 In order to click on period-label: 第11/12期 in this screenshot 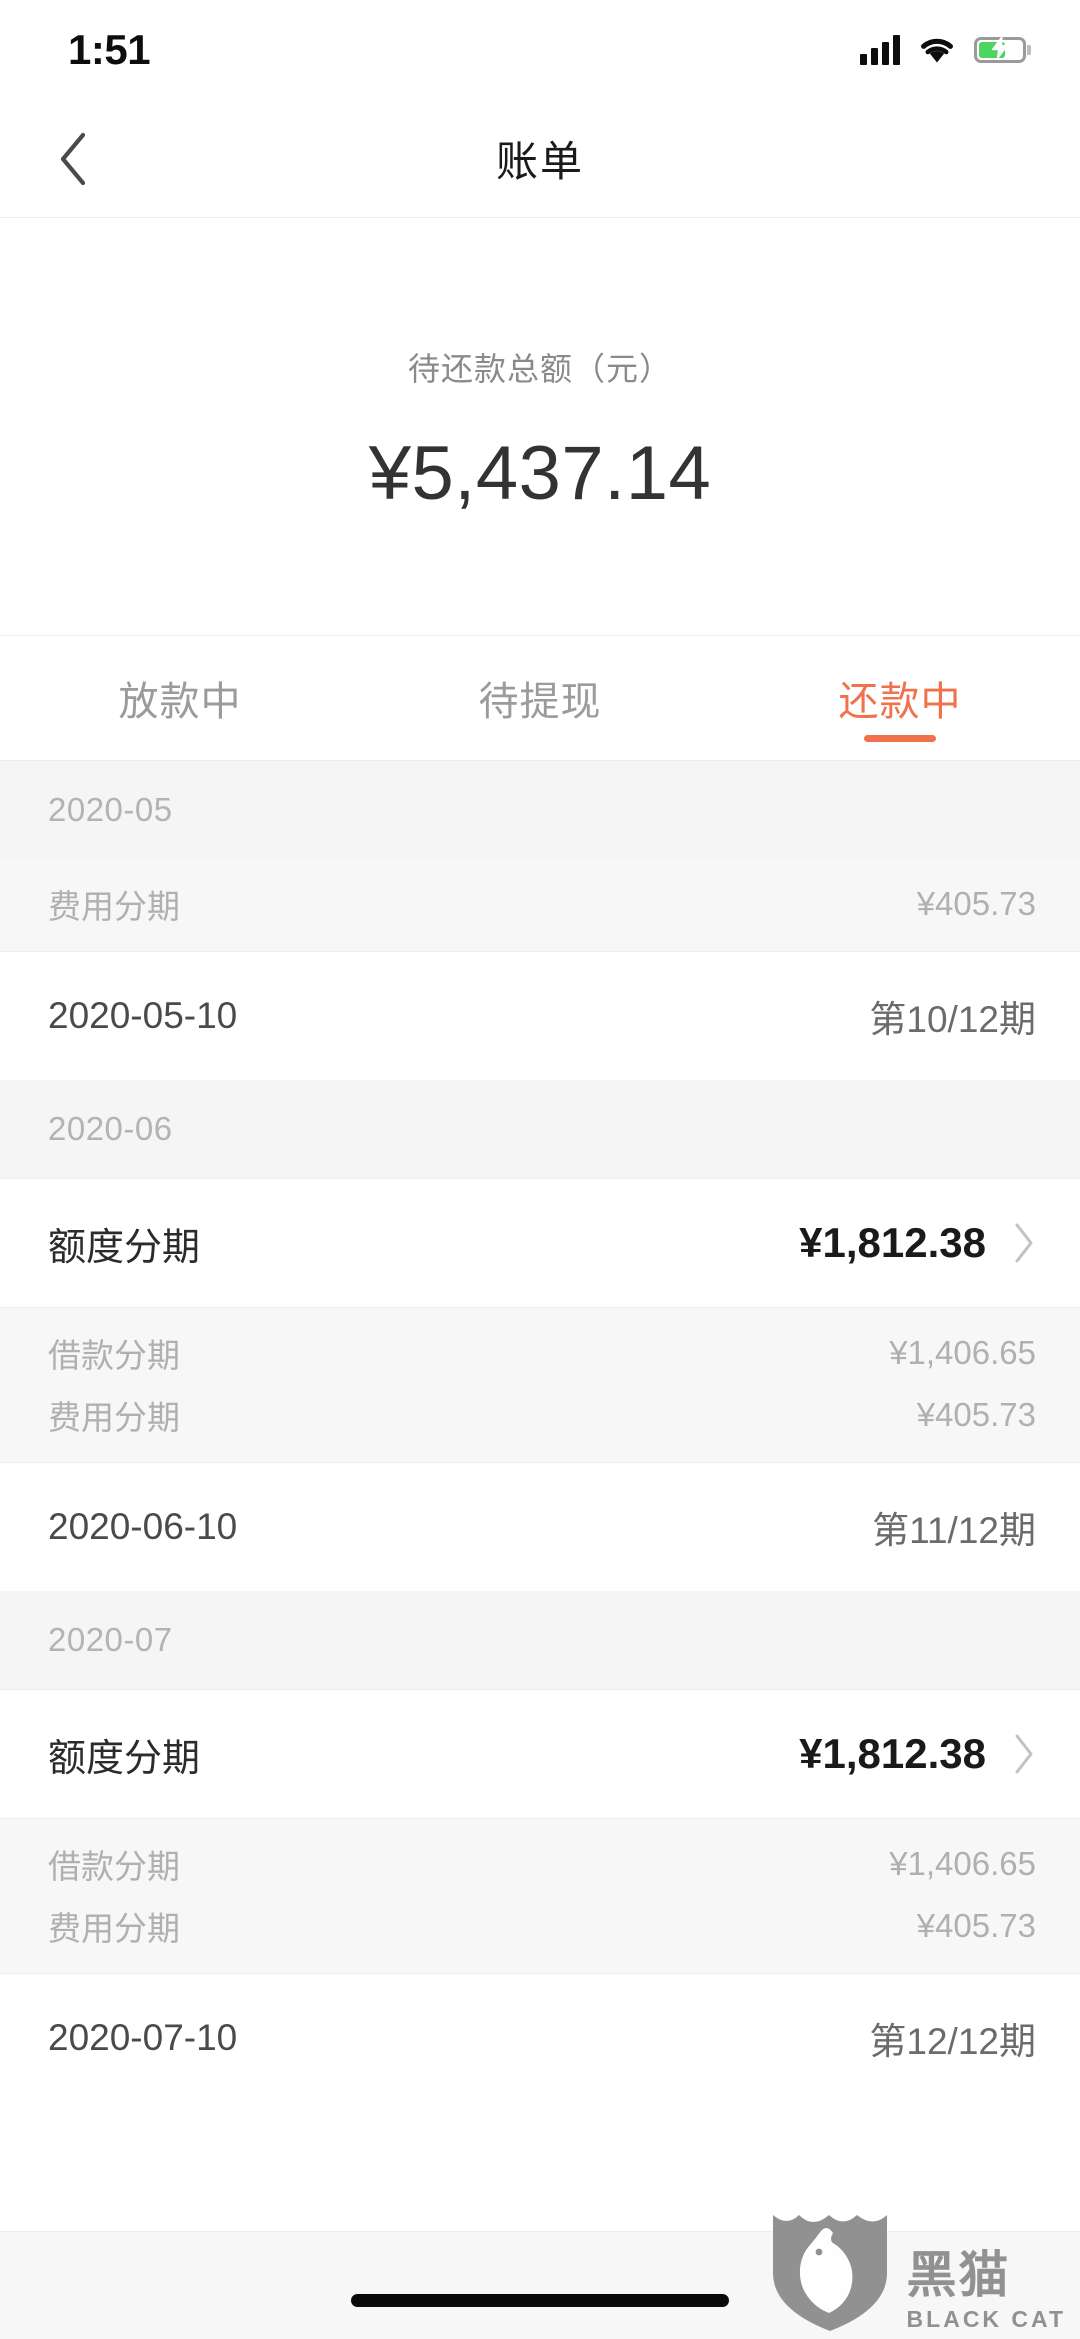, I will do `click(954, 1530)`.